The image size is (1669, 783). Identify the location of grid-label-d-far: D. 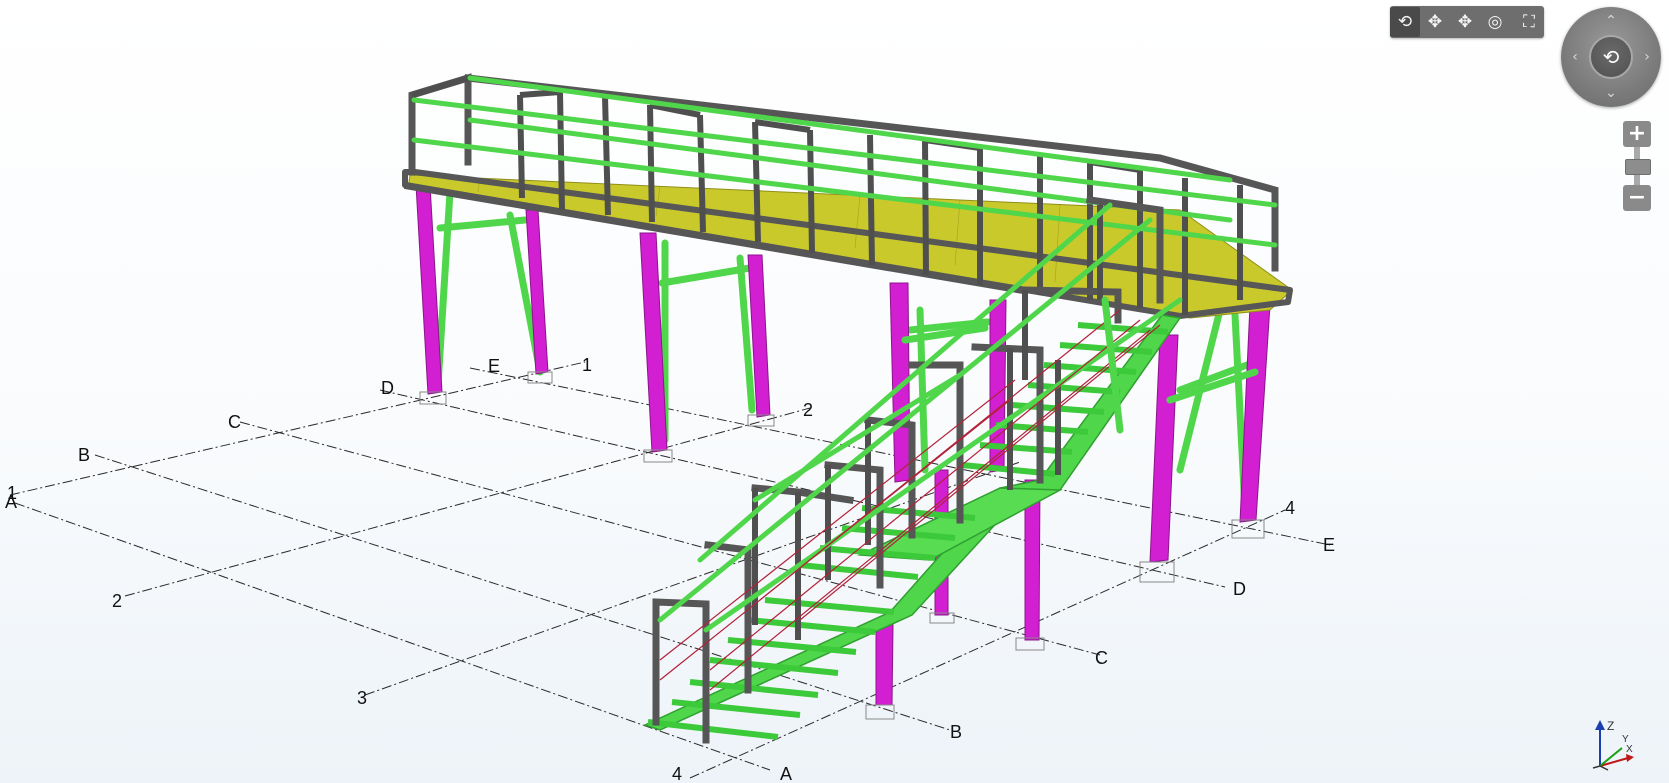
(387, 388).